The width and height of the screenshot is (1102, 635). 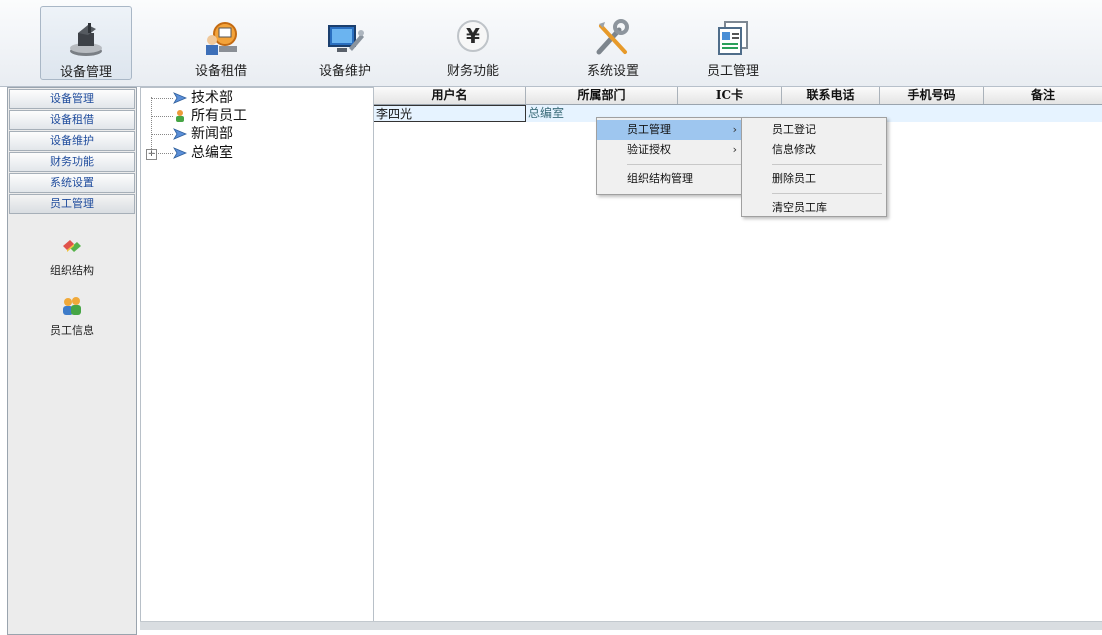 I want to click on toolbar-finance: ¥ 财务功能, so click(x=473, y=43).